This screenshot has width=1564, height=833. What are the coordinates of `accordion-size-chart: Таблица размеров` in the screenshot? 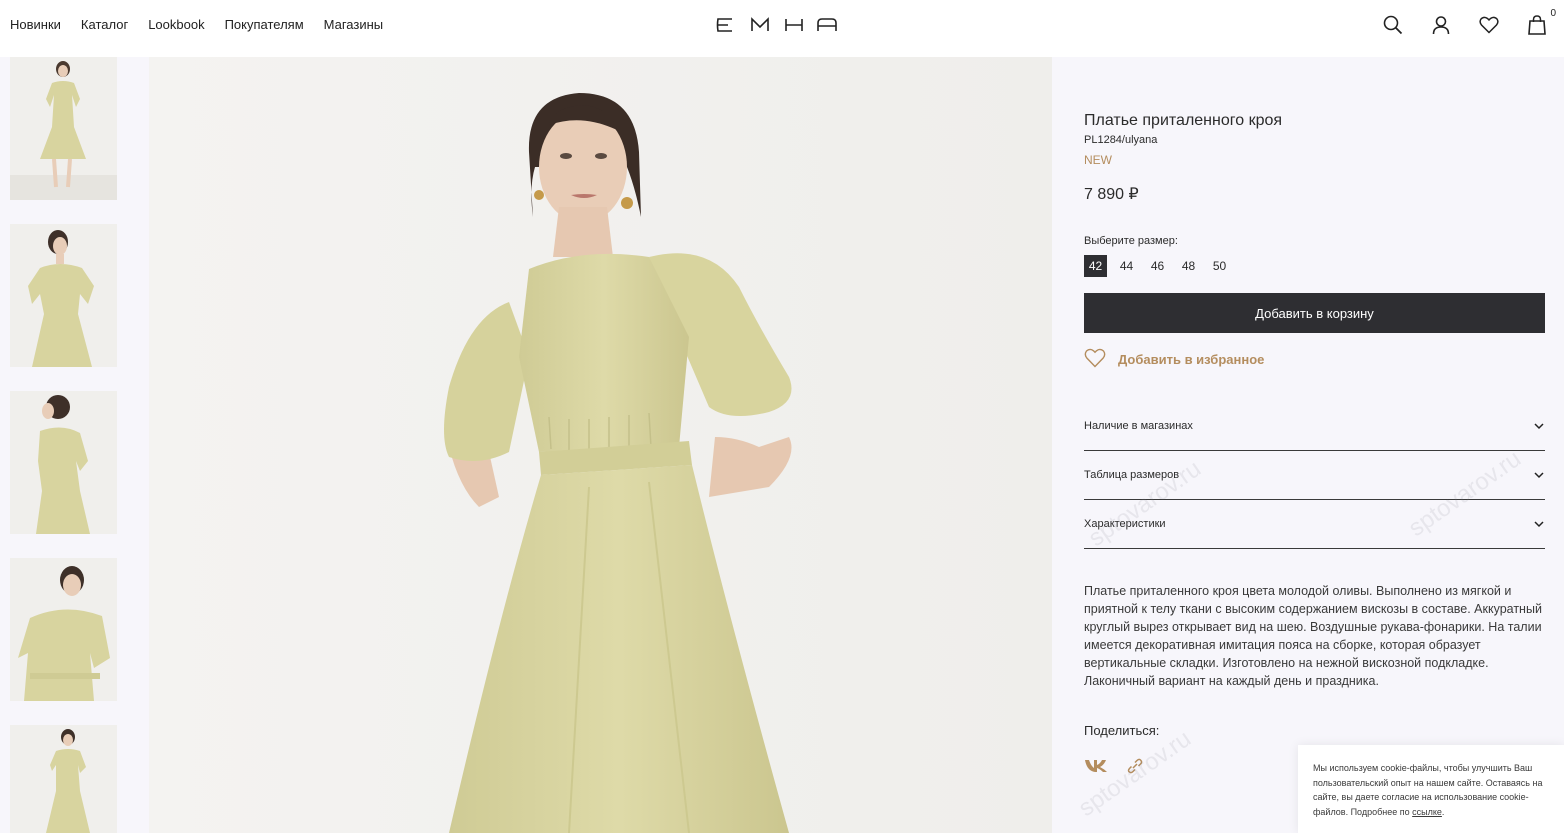 It's located at (1314, 475).